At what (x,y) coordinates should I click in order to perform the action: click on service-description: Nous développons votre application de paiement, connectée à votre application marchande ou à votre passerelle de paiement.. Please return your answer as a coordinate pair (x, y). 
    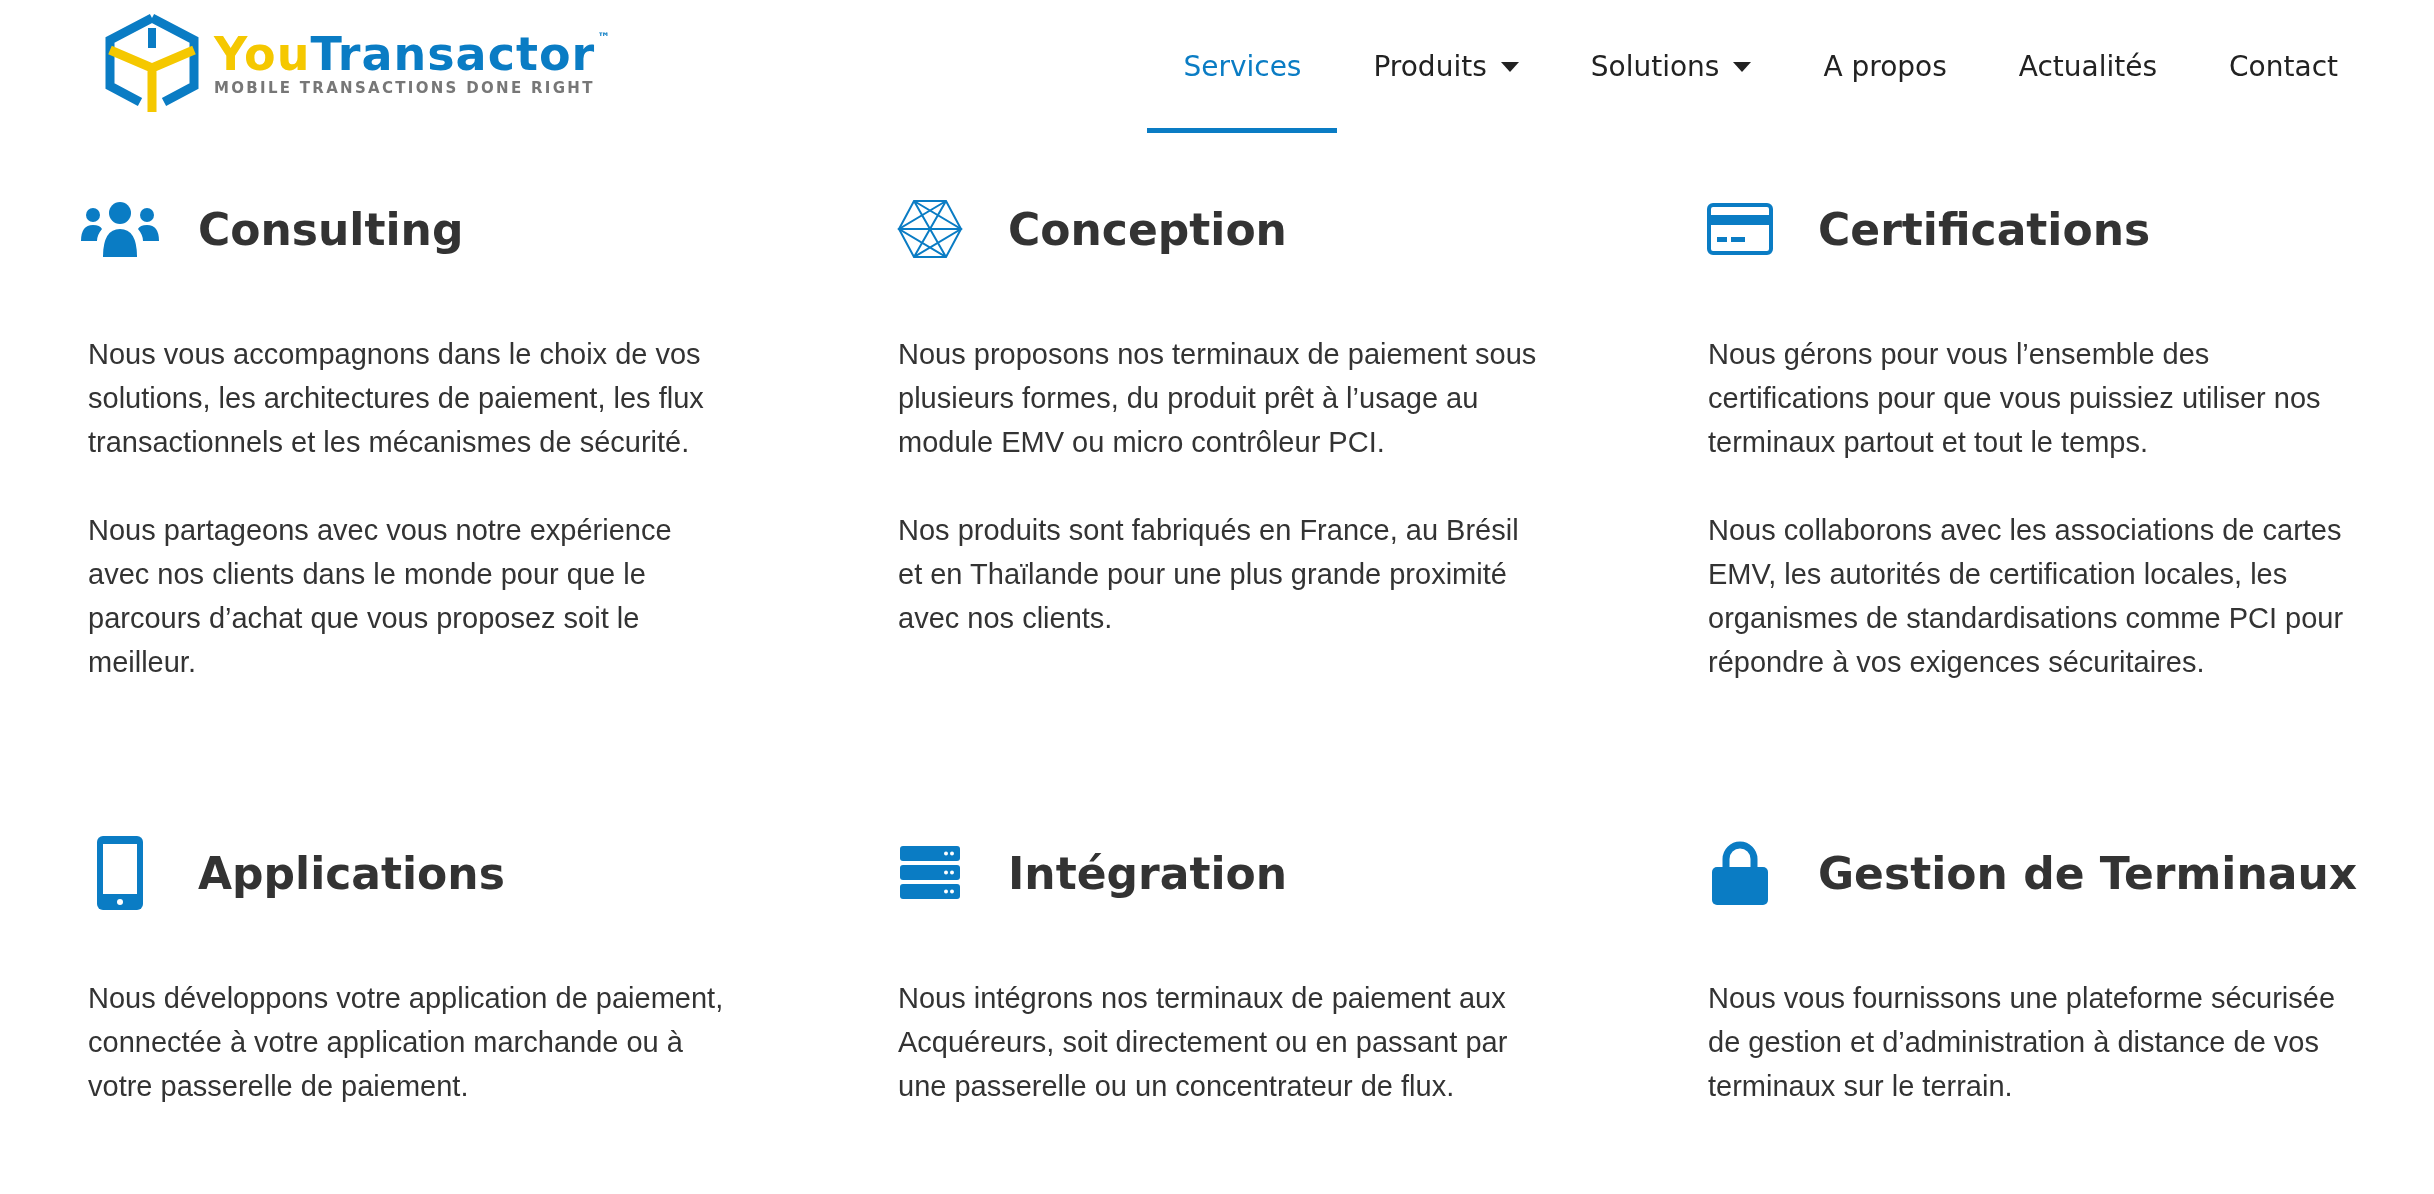
    Looking at the image, I should click on (406, 1042).